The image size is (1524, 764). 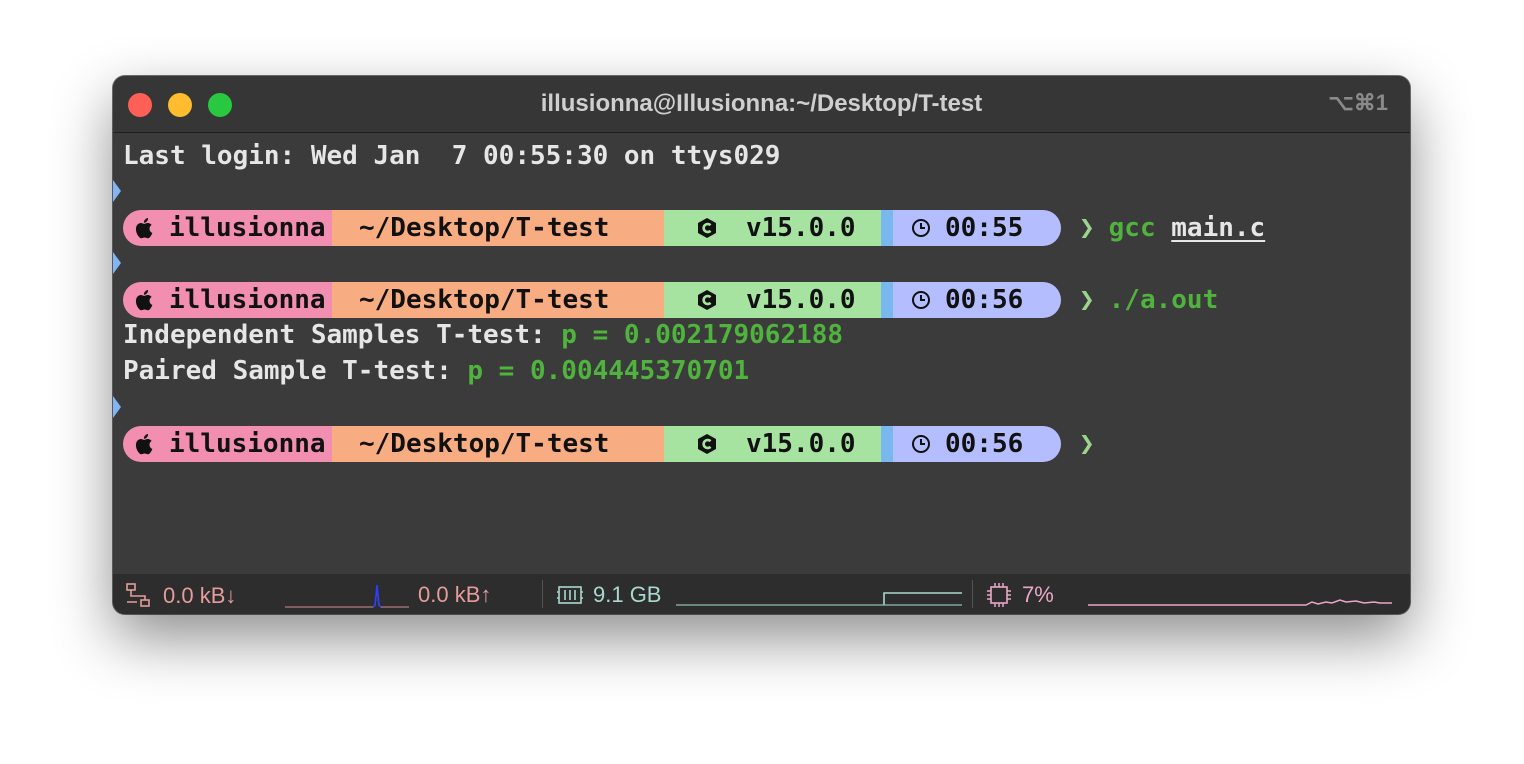 What do you see at coordinates (1218, 228) in the screenshot?
I see `command-argument: main.c` at bounding box center [1218, 228].